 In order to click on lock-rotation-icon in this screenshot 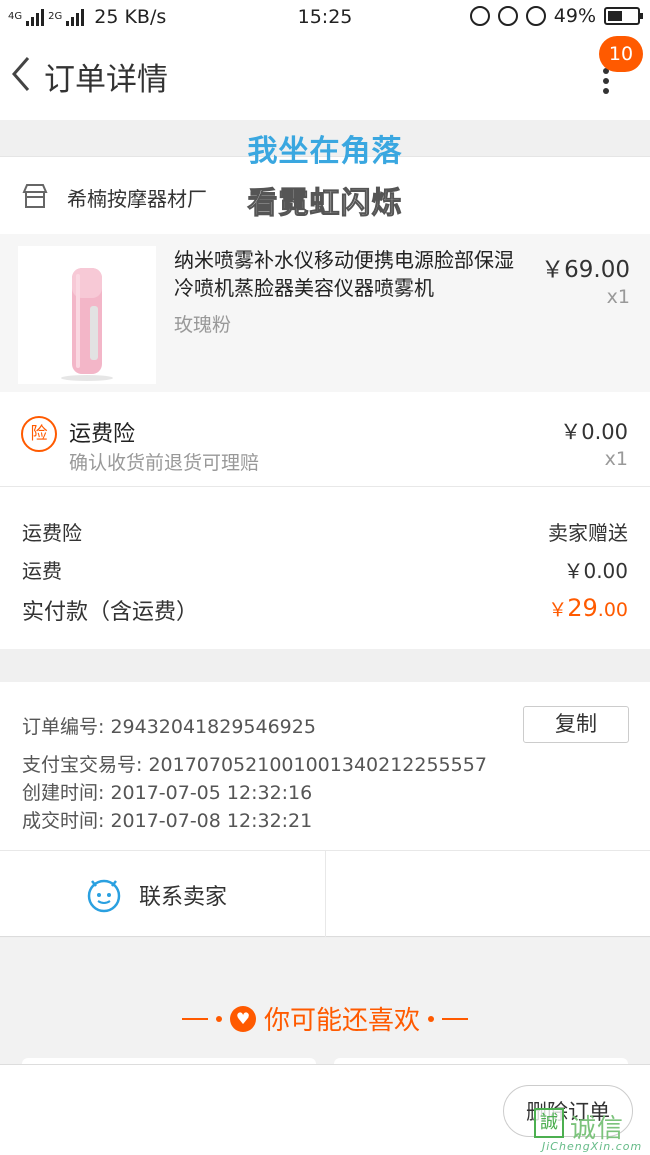, I will do `click(507, 16)`.